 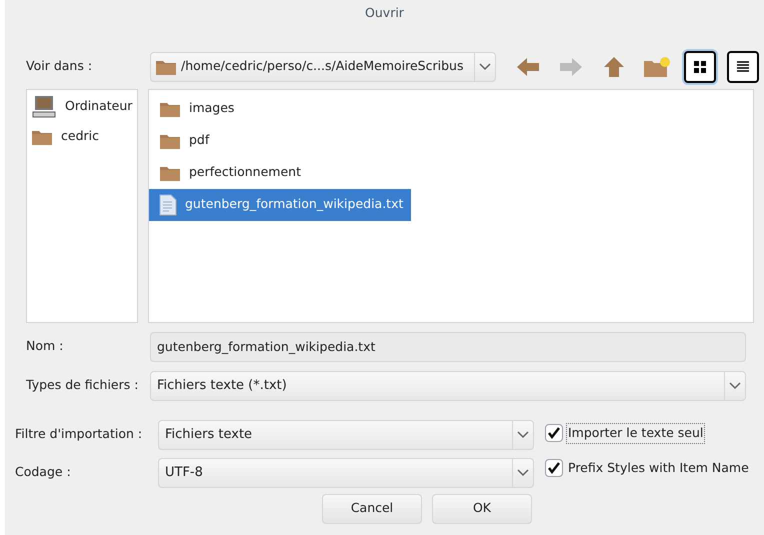 I want to click on option-label: Importer le texte seul, so click(x=635, y=433).